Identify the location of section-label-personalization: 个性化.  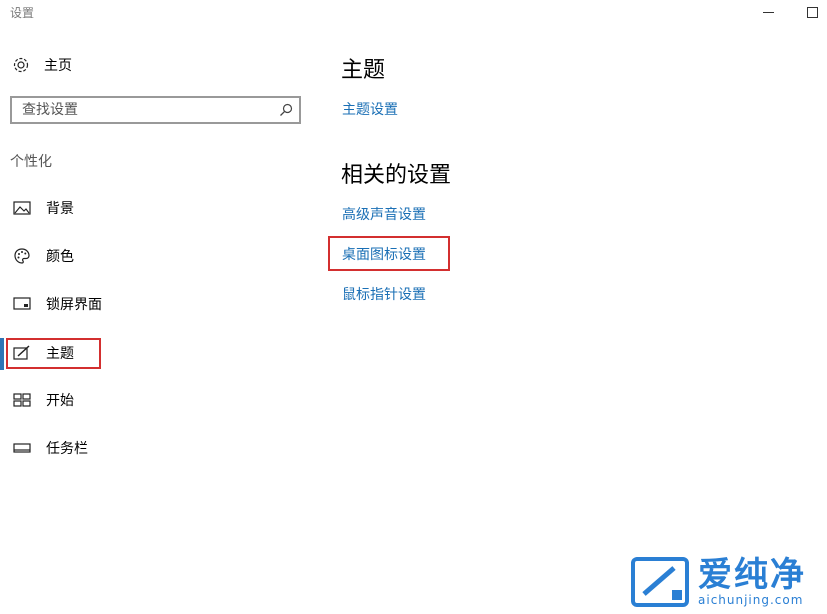
(31, 161).